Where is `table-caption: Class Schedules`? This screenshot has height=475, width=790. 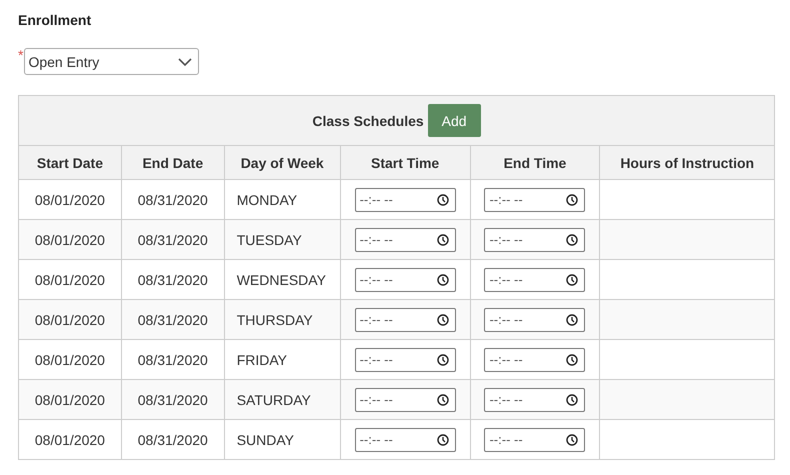
table-caption: Class Schedules is located at coordinates (368, 120).